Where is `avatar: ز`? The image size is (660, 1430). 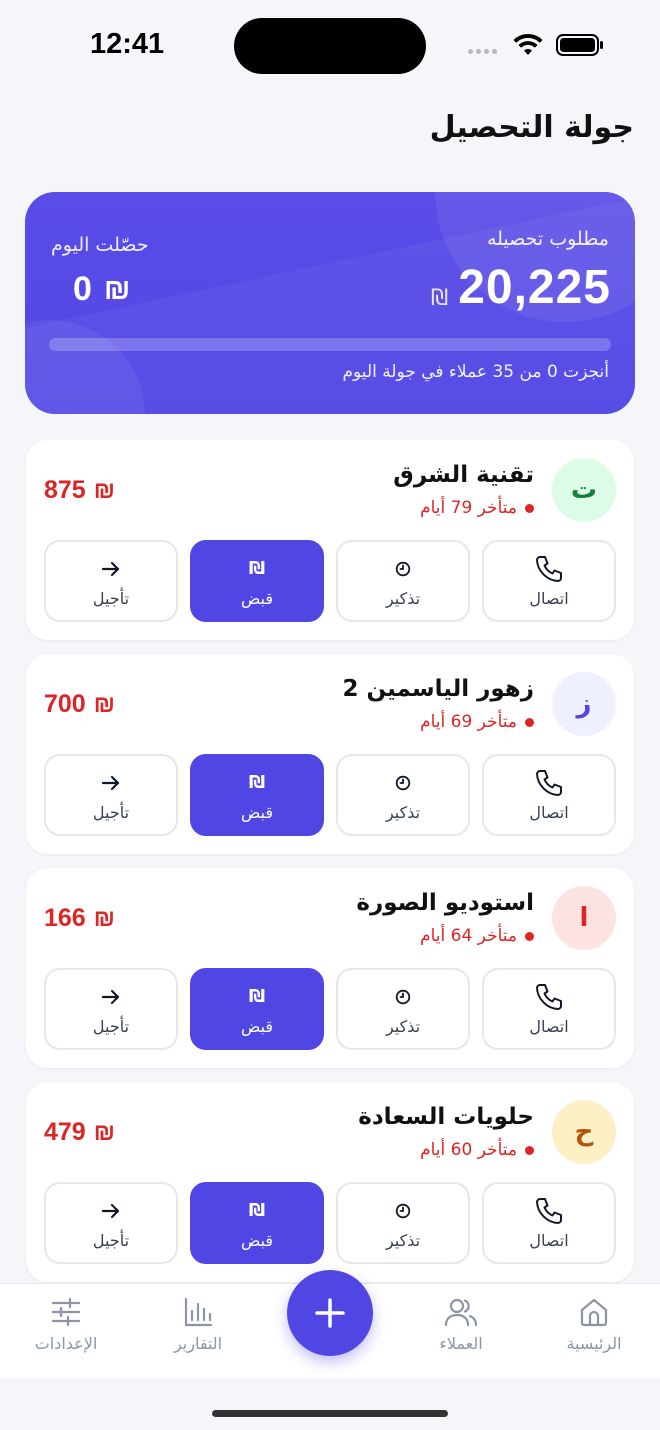
avatar: ز is located at coordinates (584, 704).